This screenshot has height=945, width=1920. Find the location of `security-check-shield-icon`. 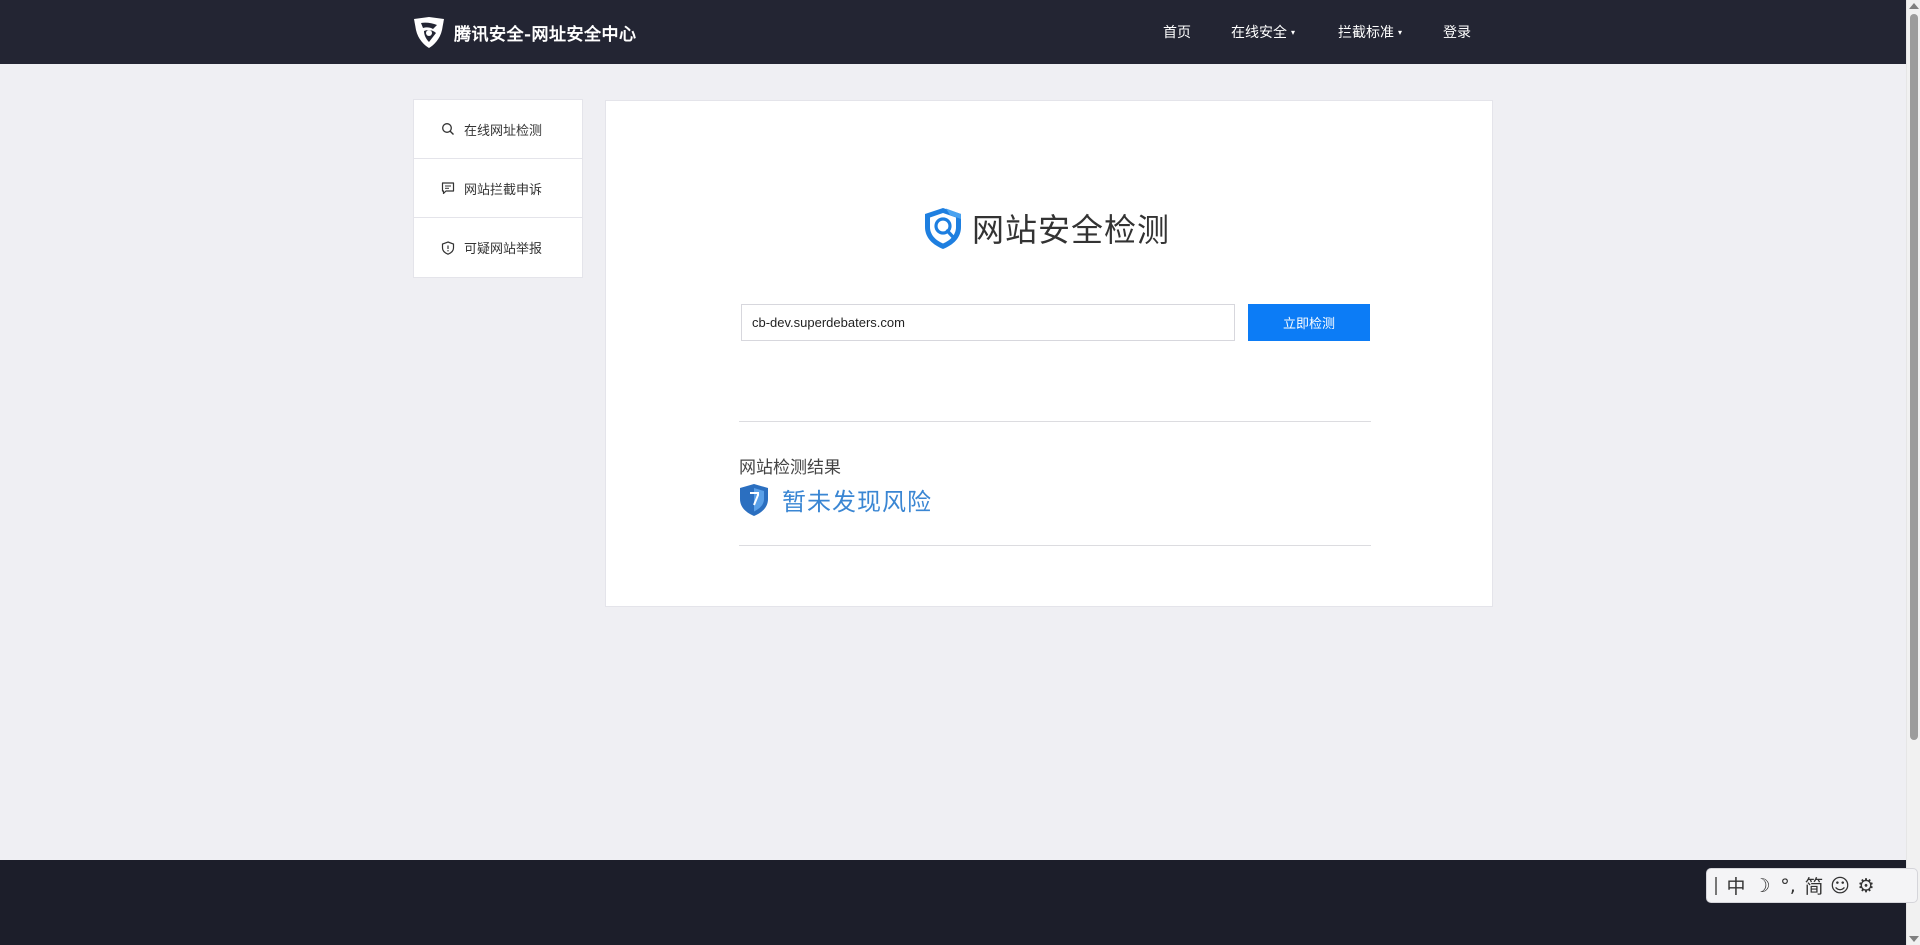

security-check-shield-icon is located at coordinates (943, 228).